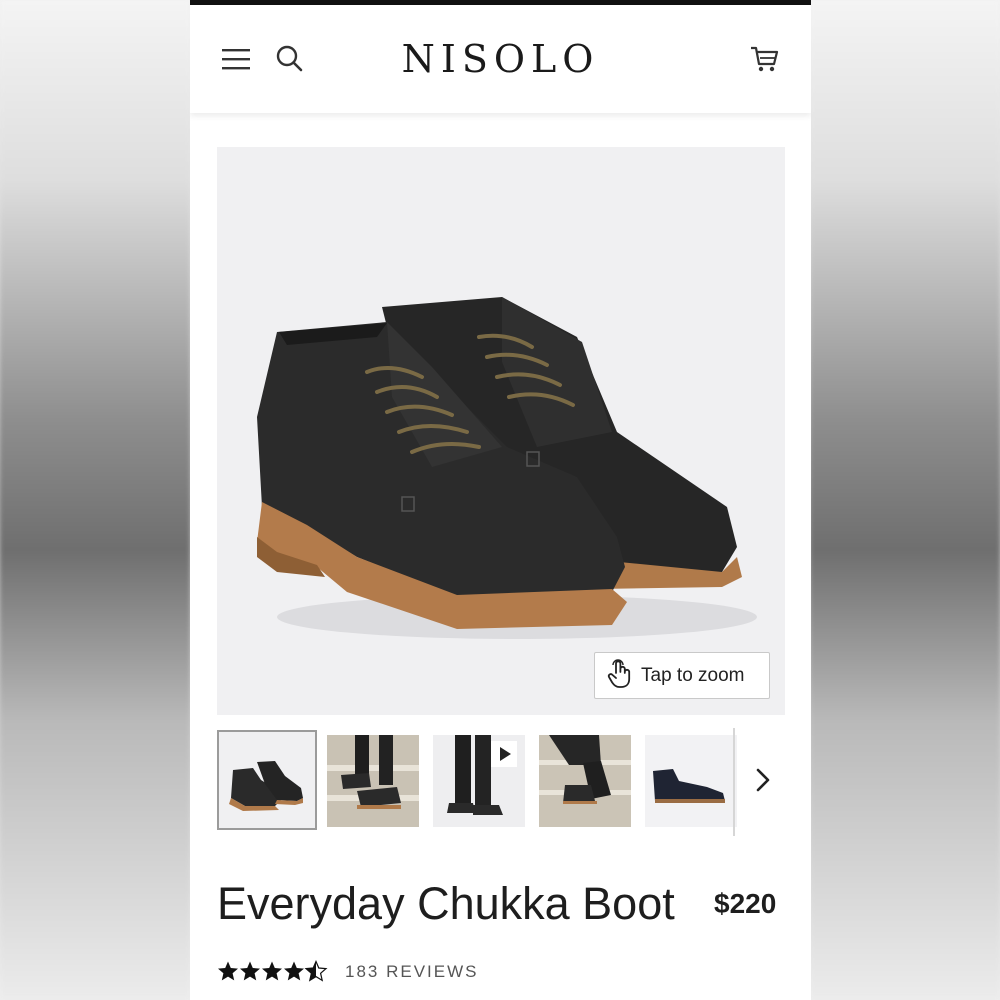 The image size is (1000, 1000). I want to click on tap-to-zoom-button: Tap to zoom, so click(682, 675).